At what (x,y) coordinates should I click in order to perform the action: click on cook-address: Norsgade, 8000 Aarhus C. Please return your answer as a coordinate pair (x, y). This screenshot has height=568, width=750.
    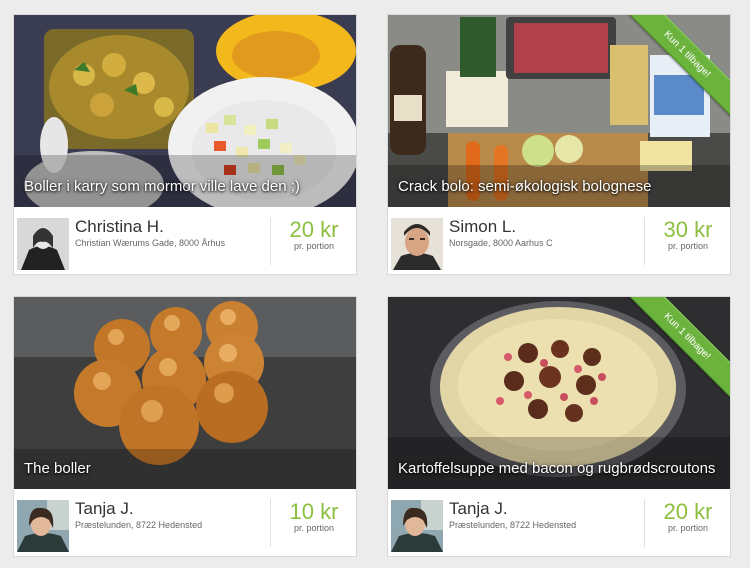
    Looking at the image, I should click on (501, 243).